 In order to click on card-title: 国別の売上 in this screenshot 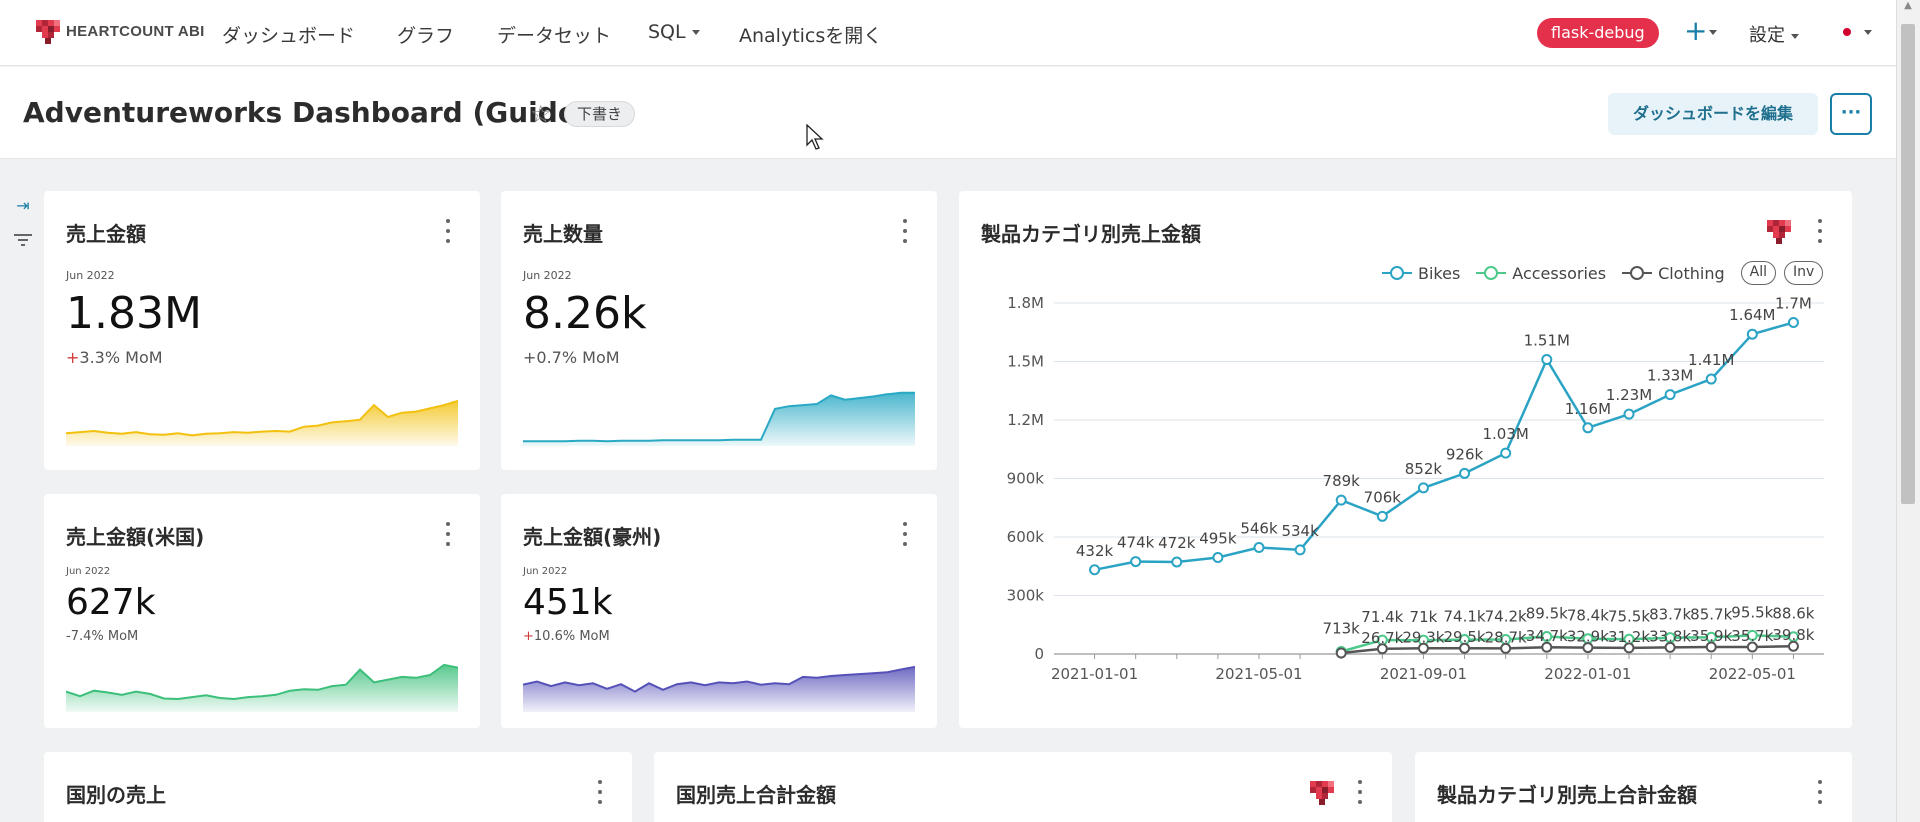, I will do `click(116, 795)`.